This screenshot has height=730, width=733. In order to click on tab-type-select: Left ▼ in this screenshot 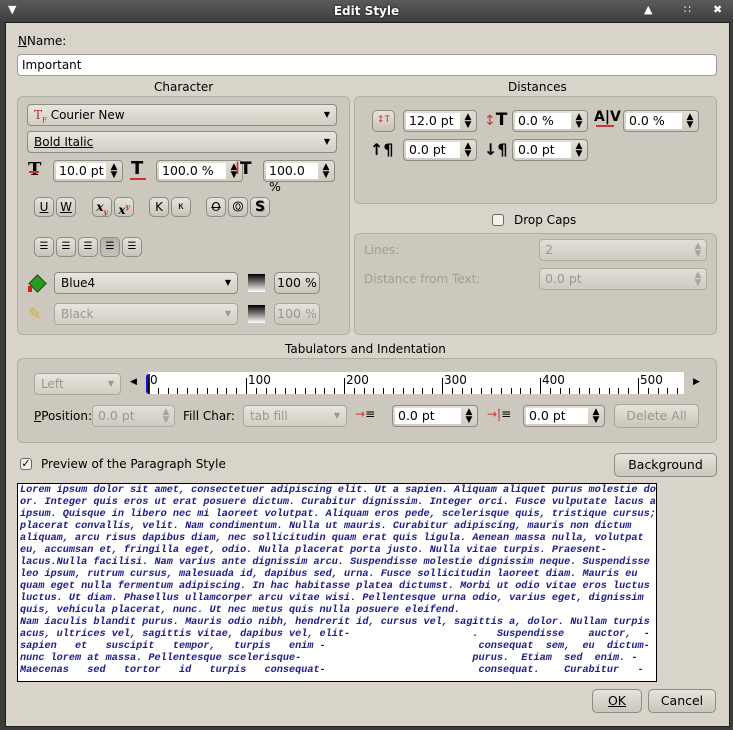, I will do `click(77, 384)`.